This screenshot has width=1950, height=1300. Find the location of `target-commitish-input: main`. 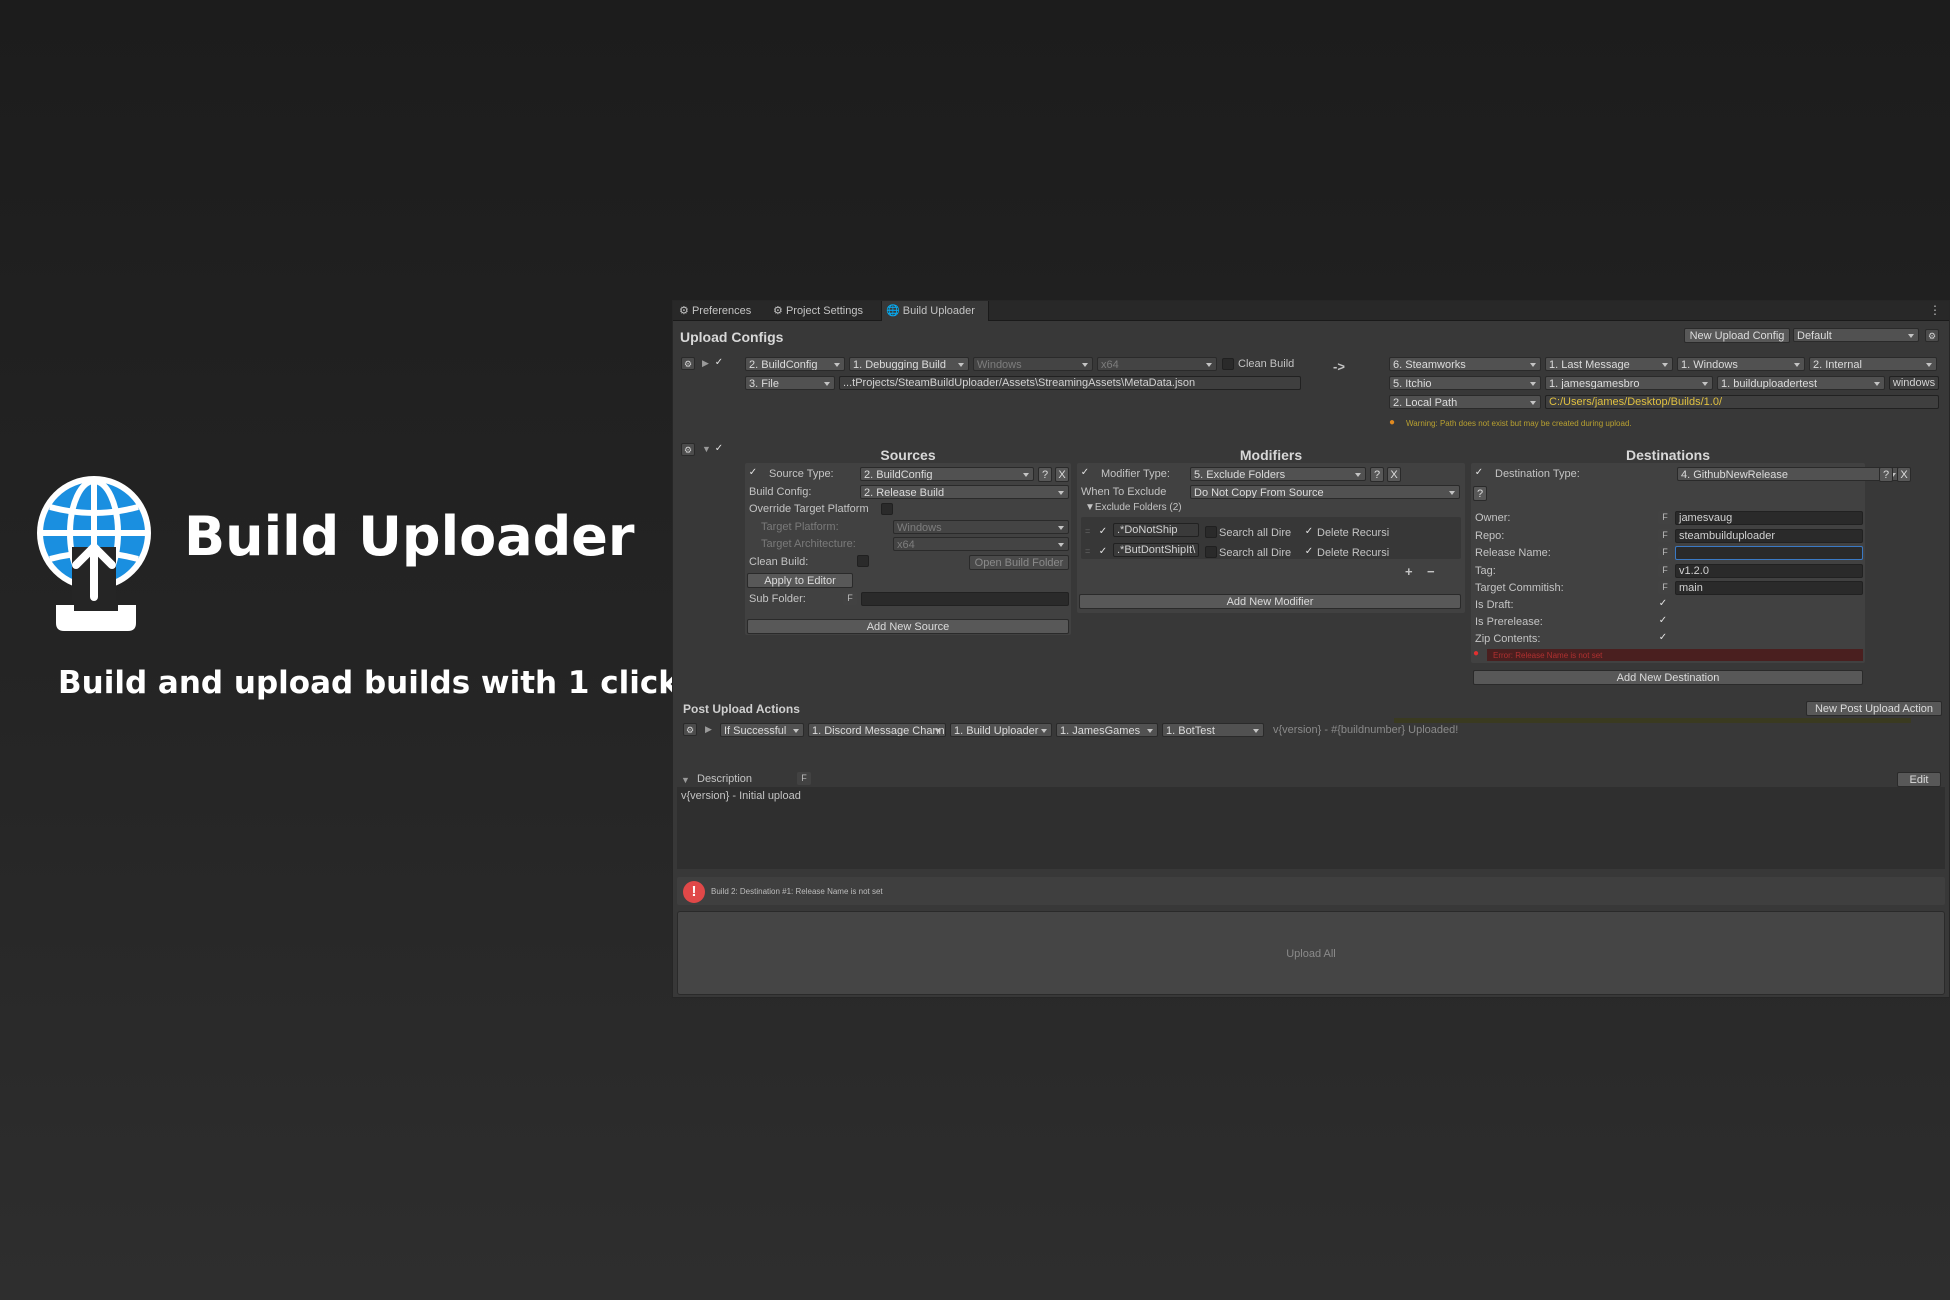

target-commitish-input: main is located at coordinates (1769, 588).